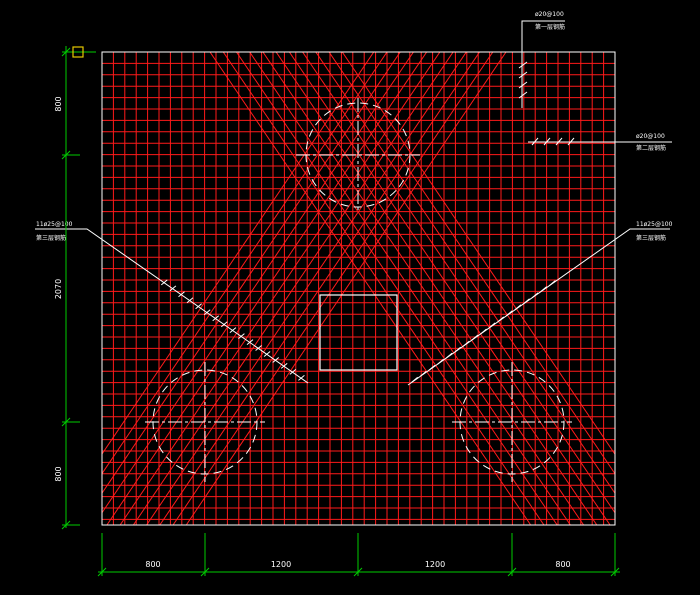 The height and width of the screenshot is (595, 700). I want to click on dimension-label: 2070, so click(58, 289).